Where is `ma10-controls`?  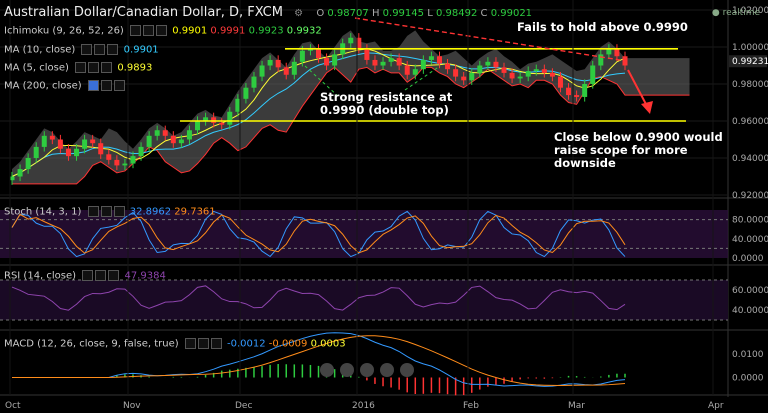
ma10-controls is located at coordinates (100, 50).